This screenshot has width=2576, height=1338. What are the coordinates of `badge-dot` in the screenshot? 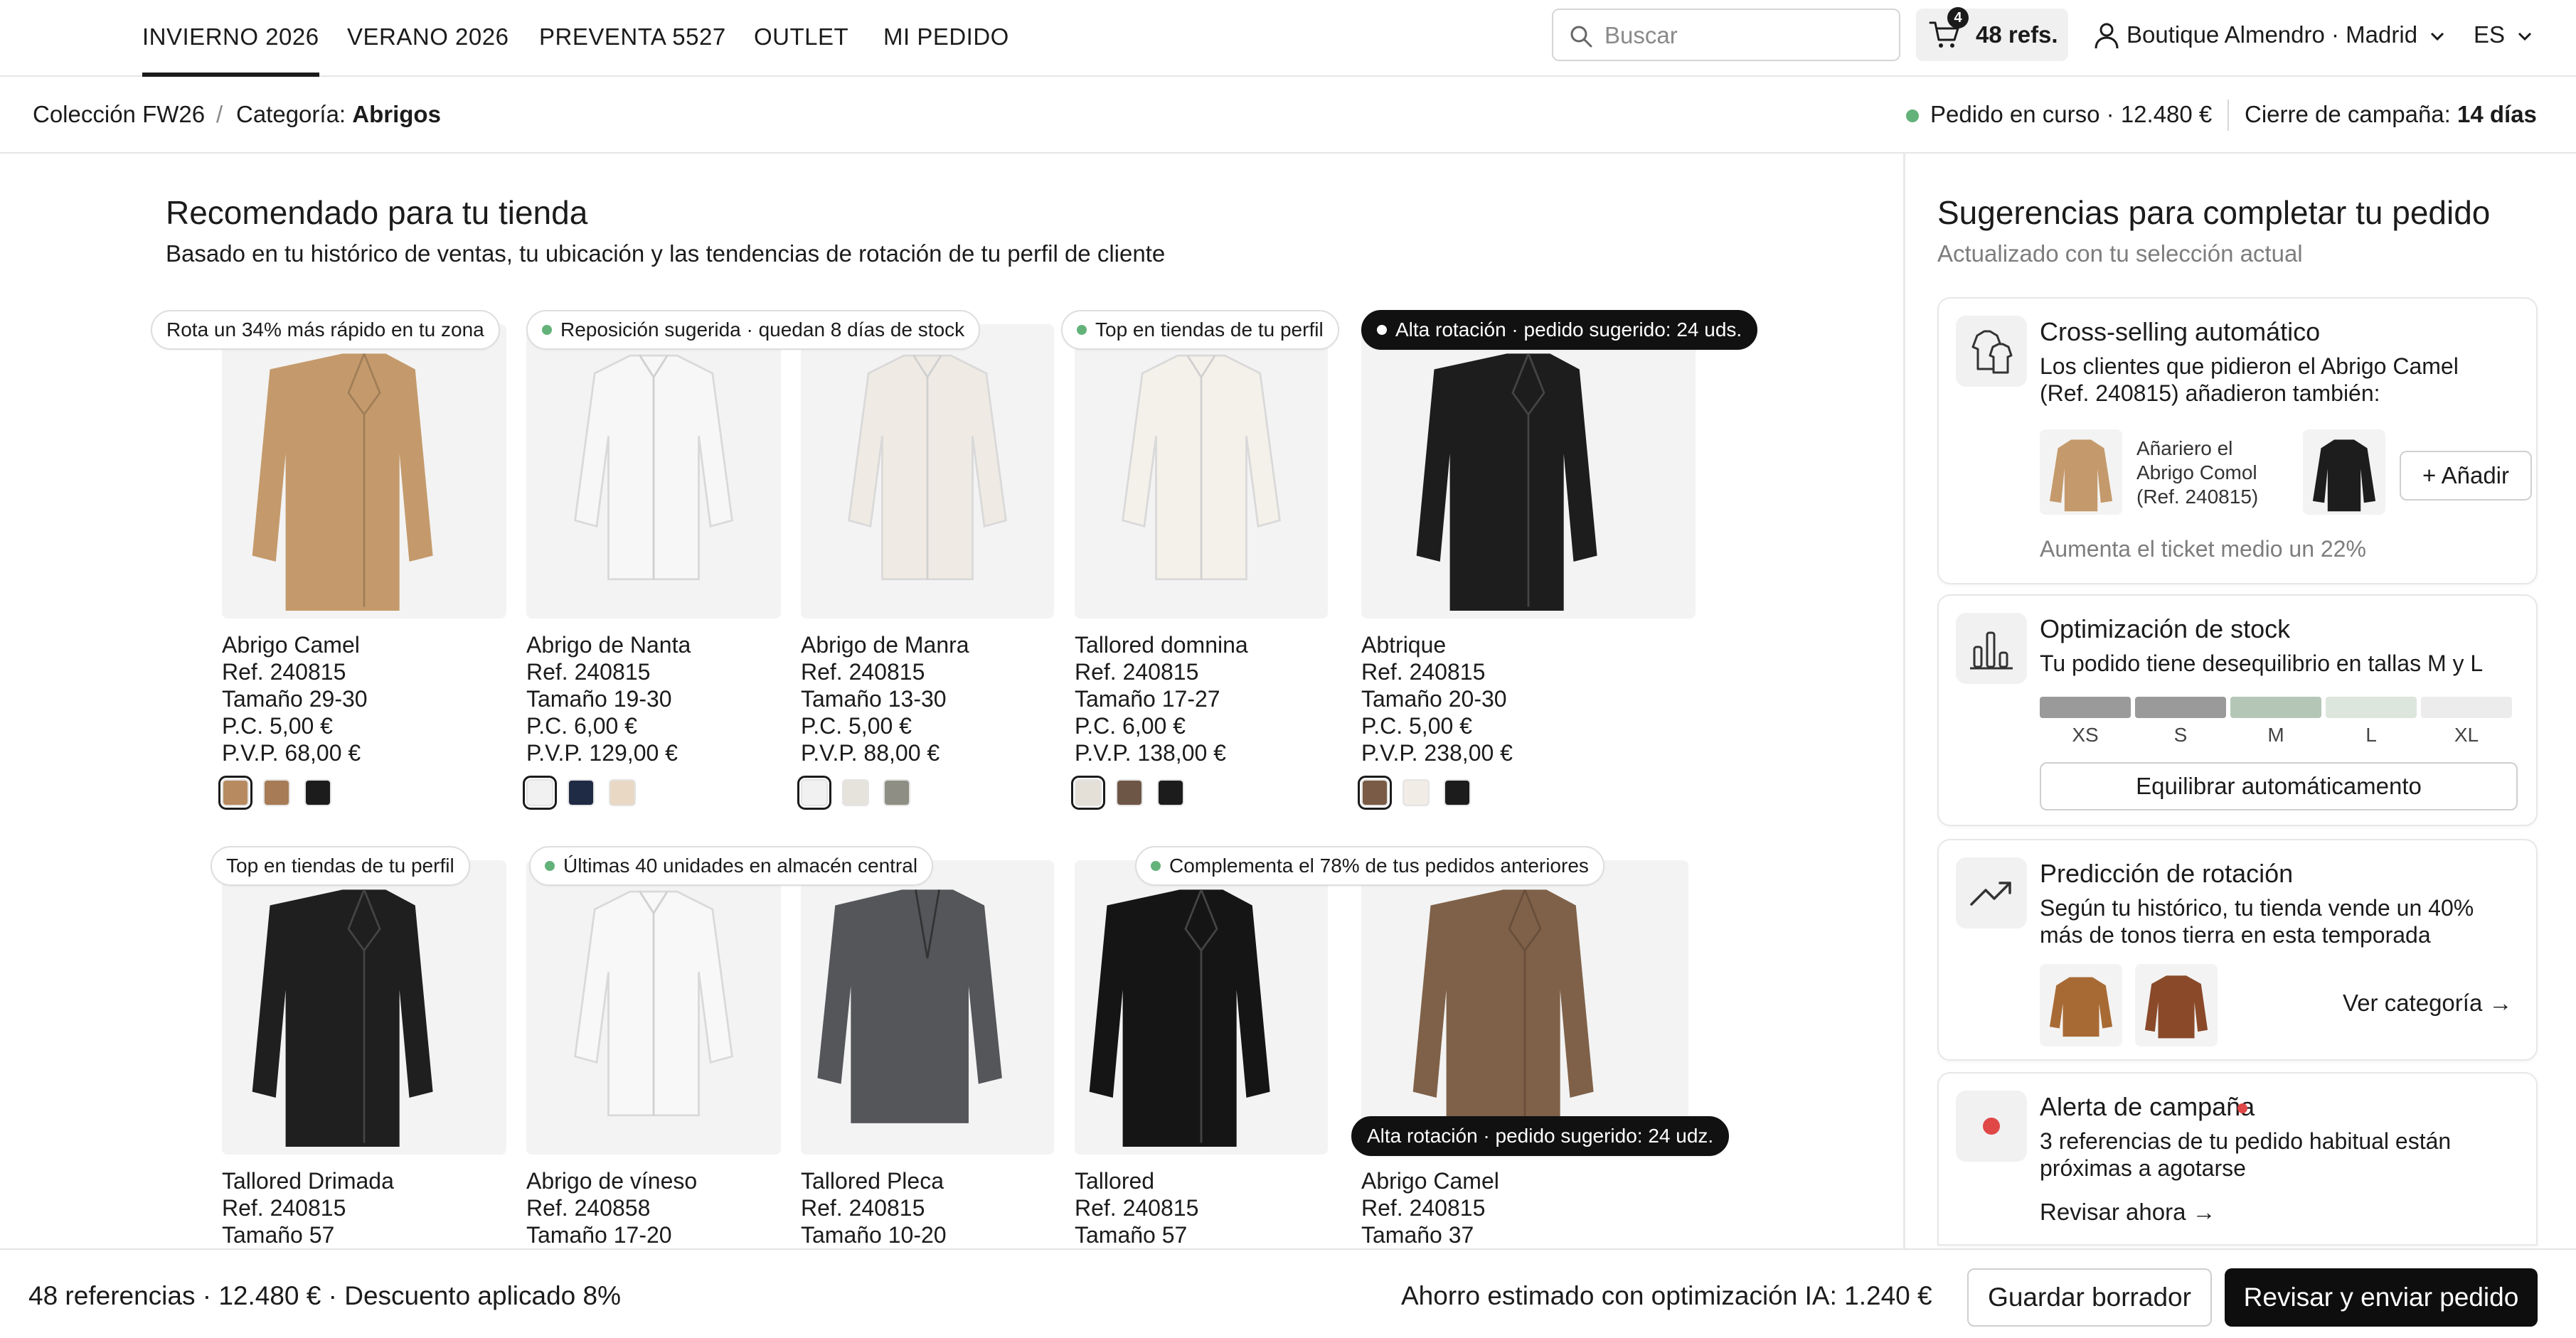 It's located at (1082, 329).